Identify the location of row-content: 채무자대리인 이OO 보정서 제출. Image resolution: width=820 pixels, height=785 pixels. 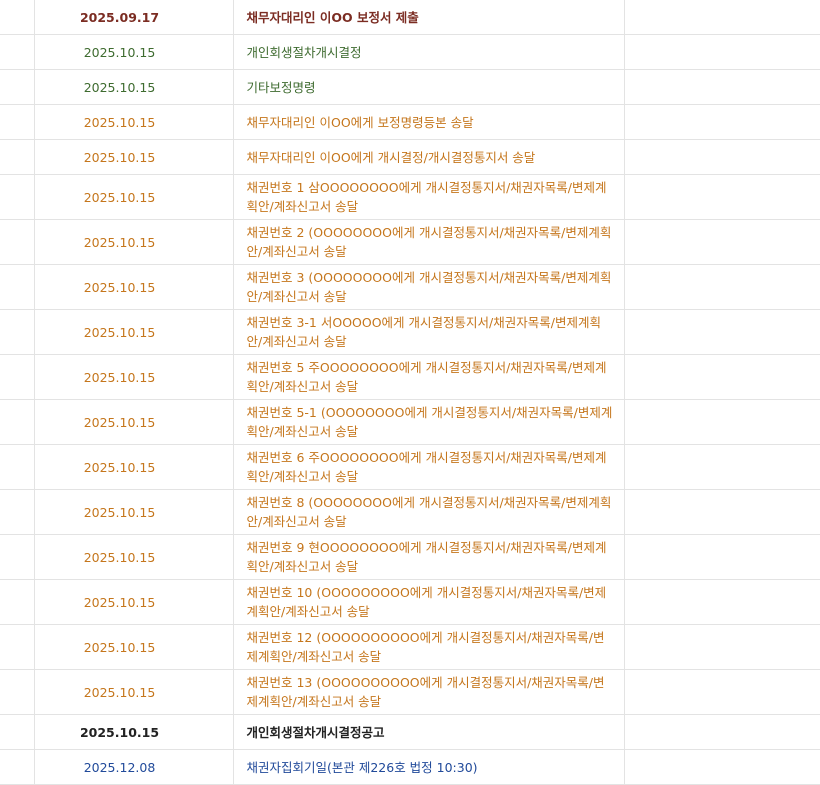
(429, 17).